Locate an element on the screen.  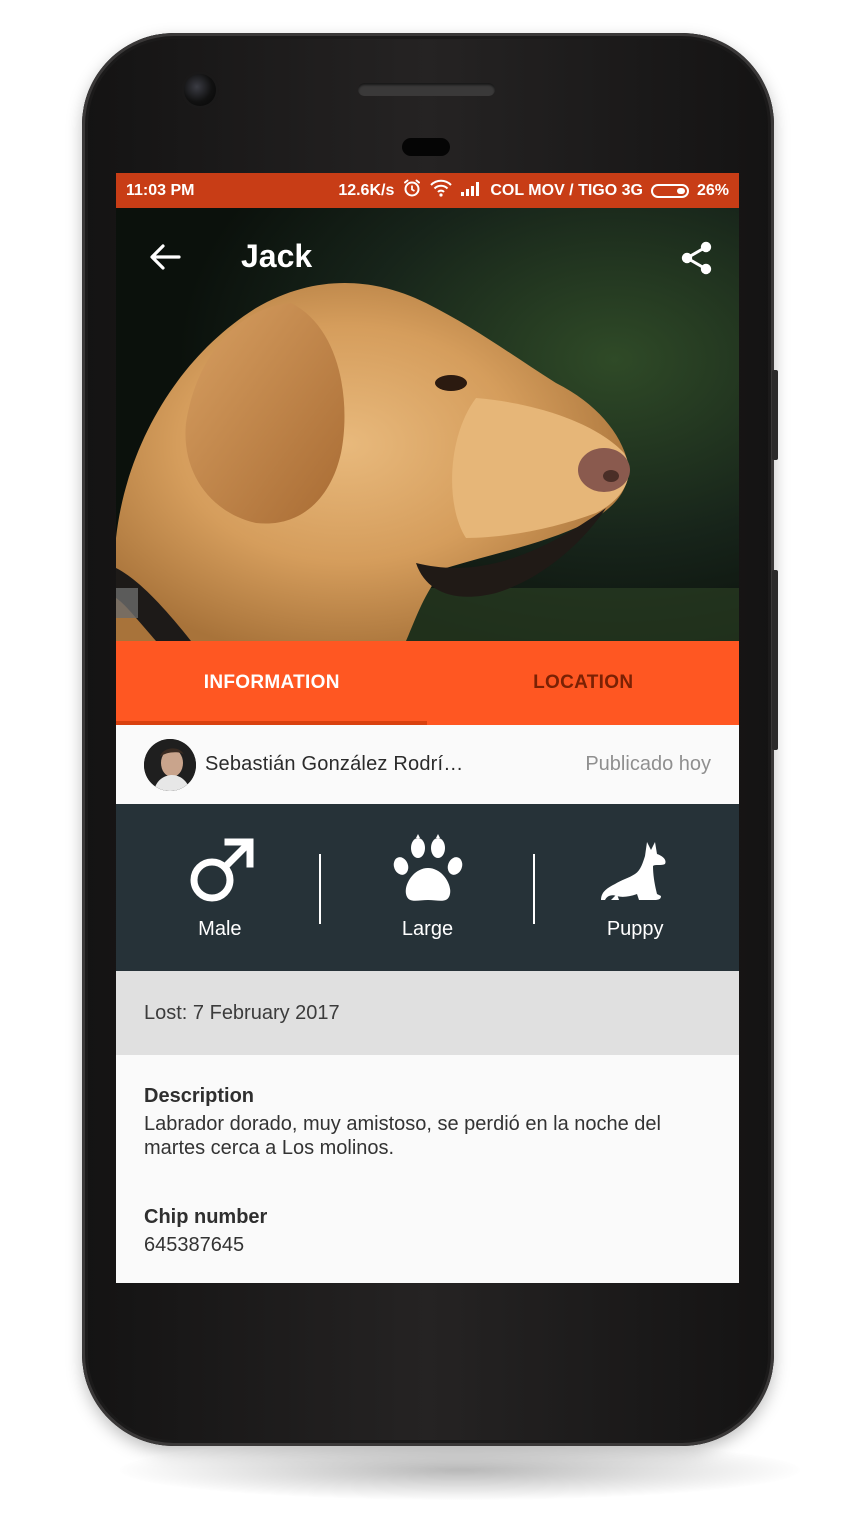
app-bar: Jack is located at coordinates (427, 258).